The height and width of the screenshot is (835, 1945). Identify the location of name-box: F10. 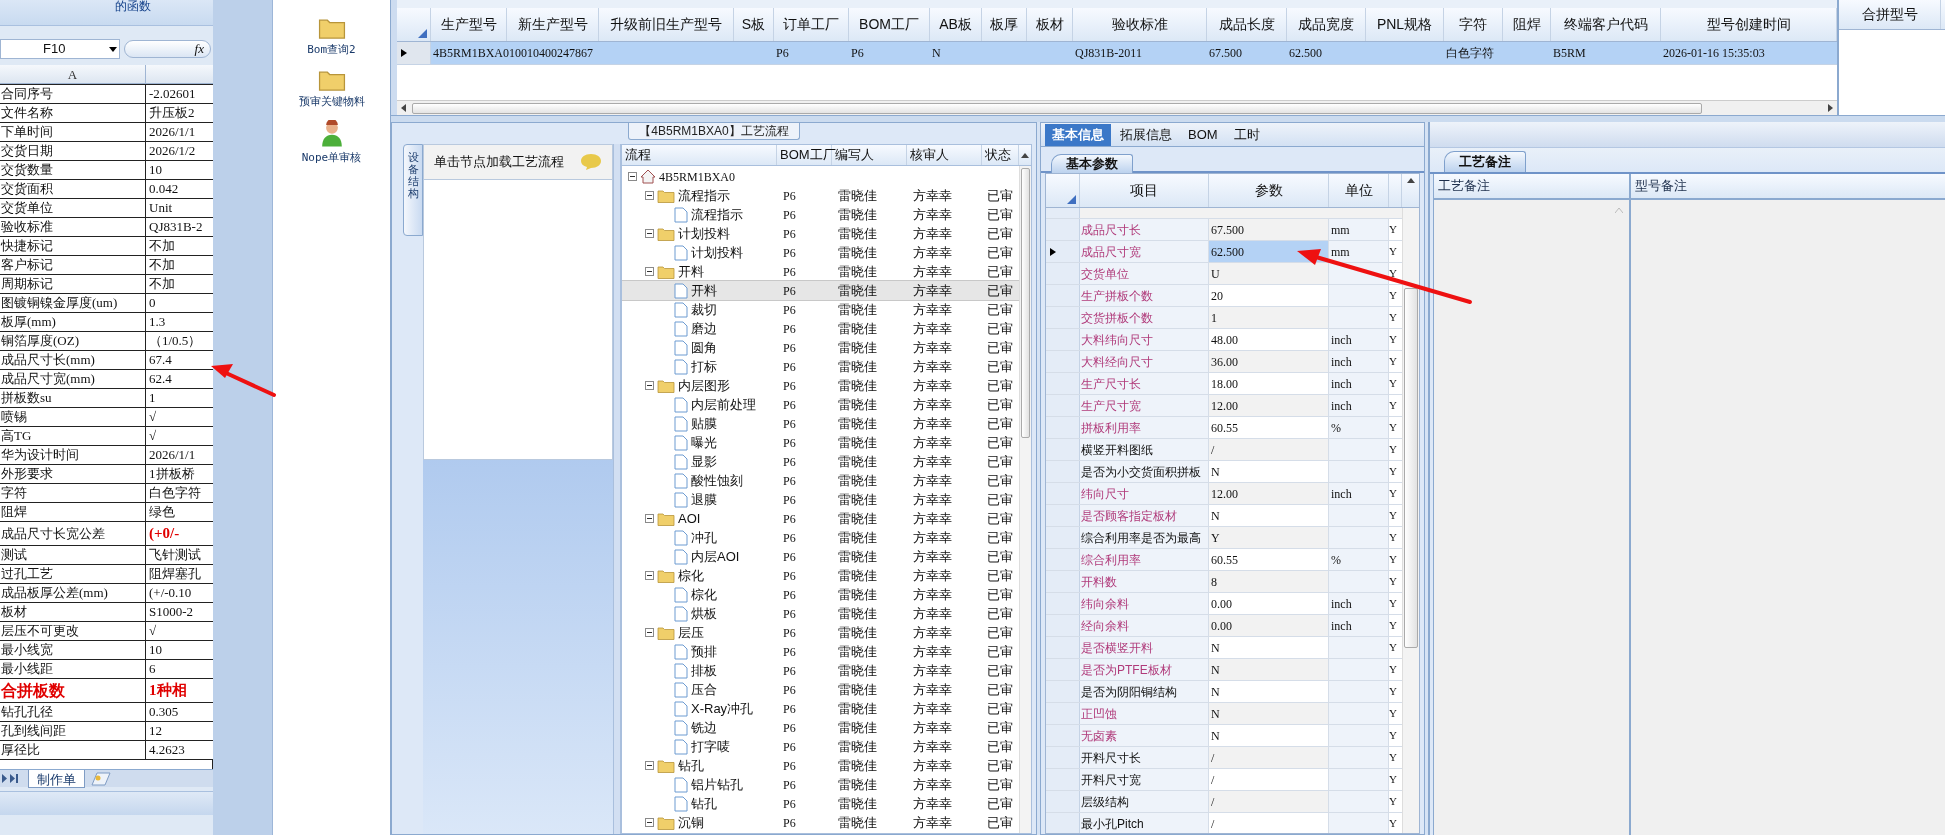
(60, 49).